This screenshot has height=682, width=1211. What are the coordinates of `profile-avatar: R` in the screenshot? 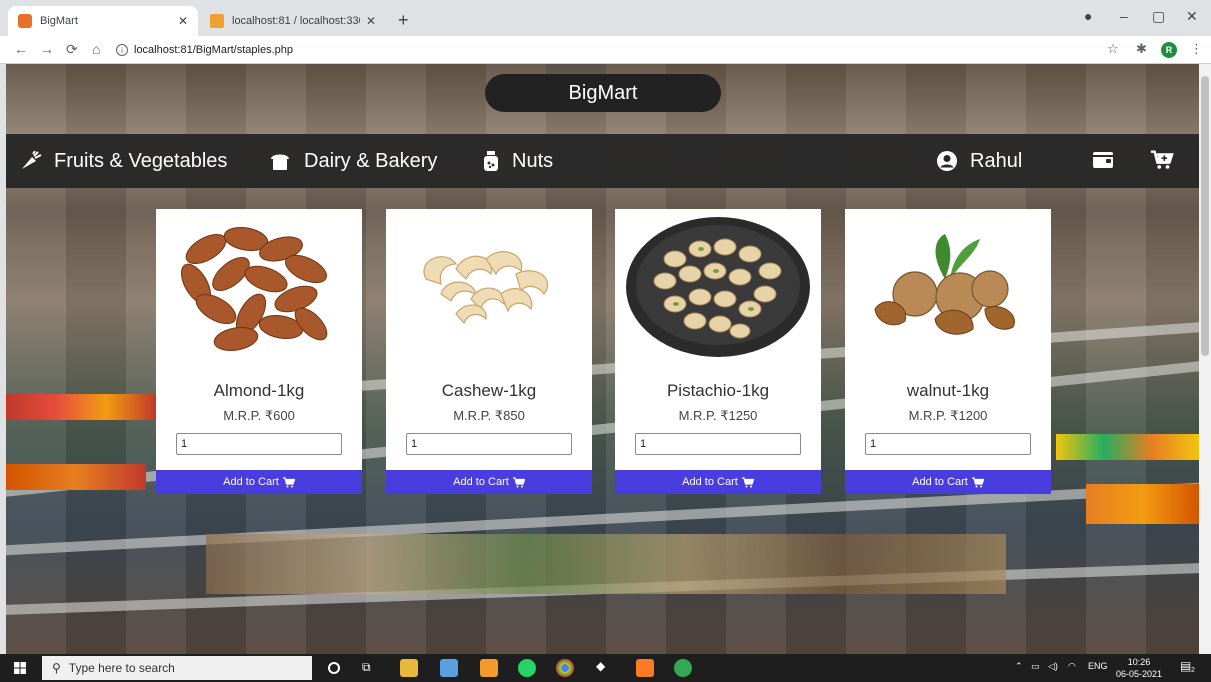 It's located at (1169, 50).